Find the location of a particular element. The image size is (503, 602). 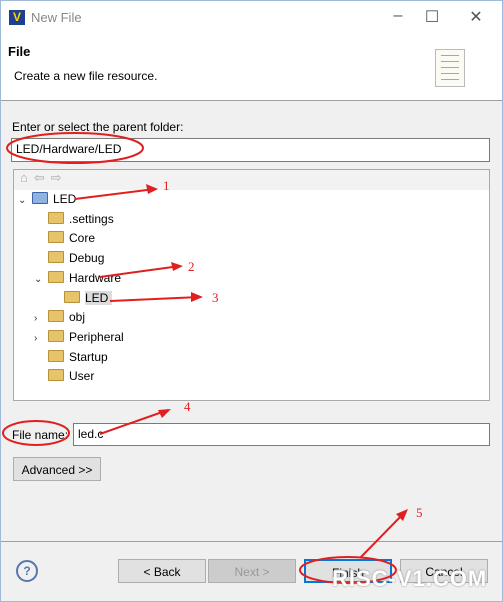

tree-item: LED is located at coordinates (81, 298).